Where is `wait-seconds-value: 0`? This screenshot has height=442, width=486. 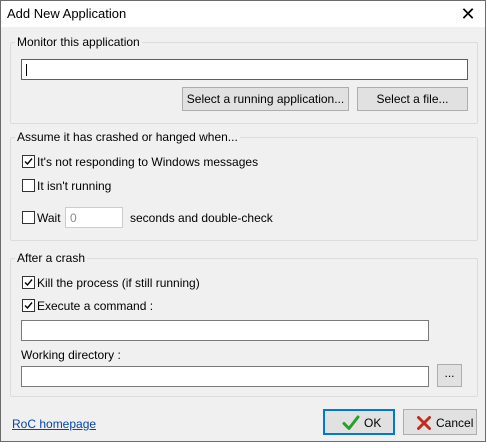 wait-seconds-value: 0 is located at coordinates (73, 218).